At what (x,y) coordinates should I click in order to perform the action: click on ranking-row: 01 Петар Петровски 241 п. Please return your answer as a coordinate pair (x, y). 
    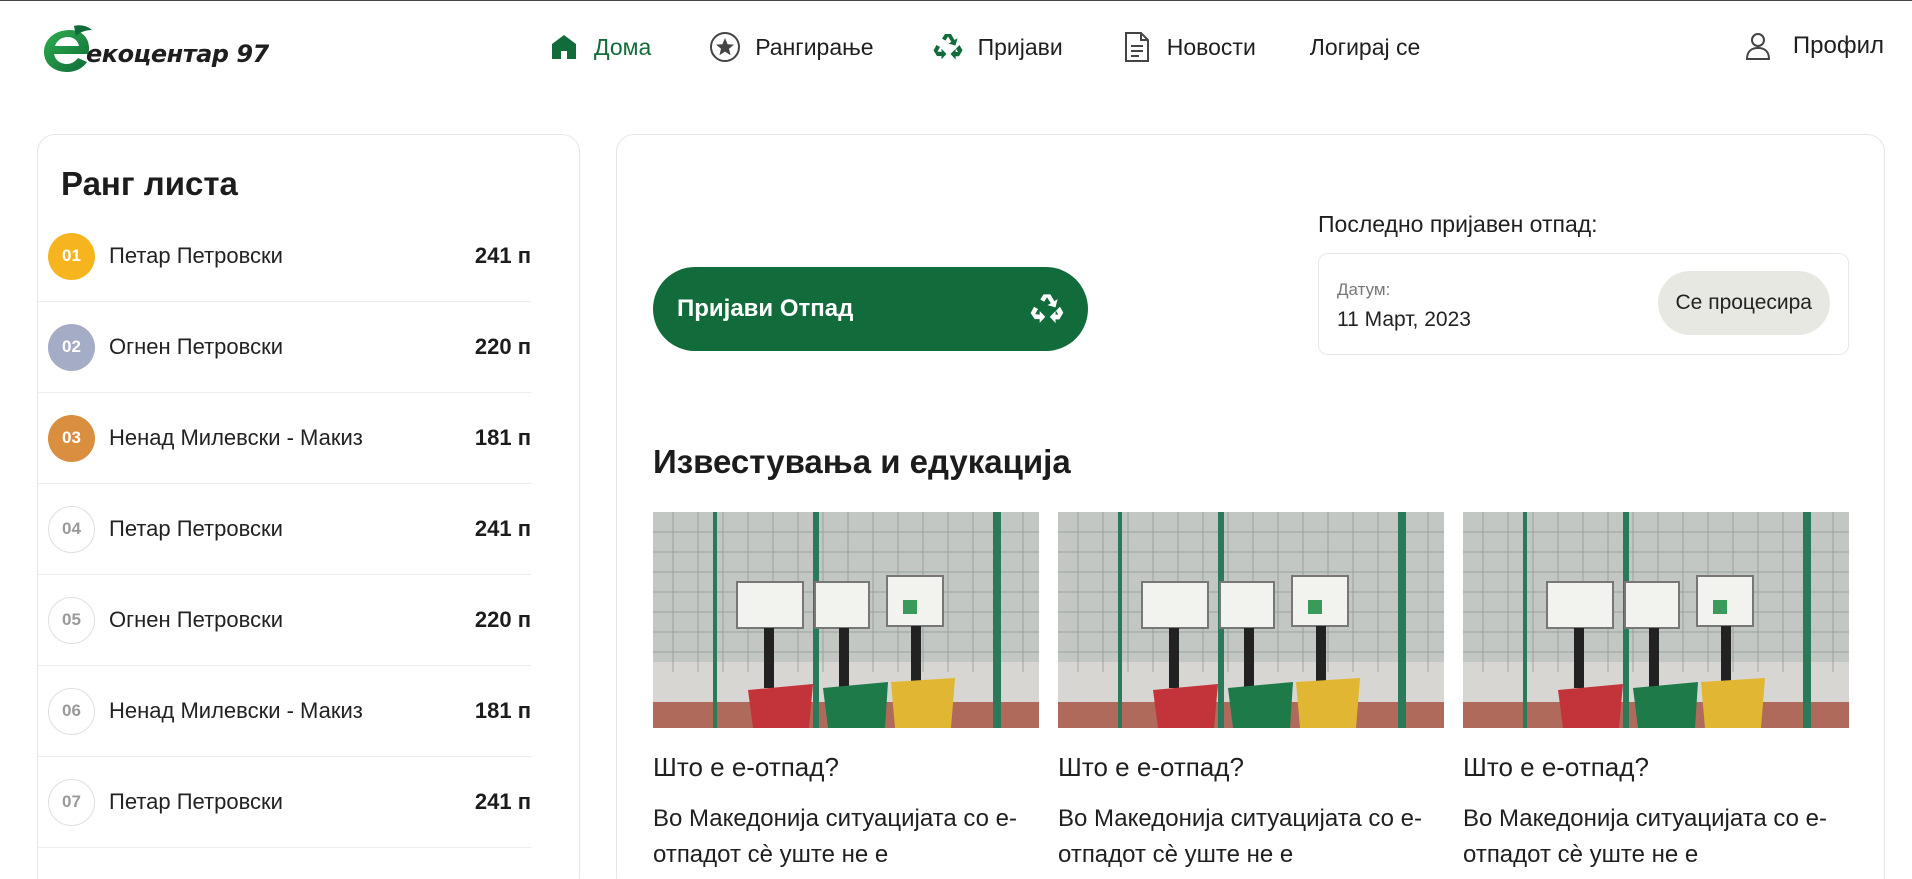
    Looking at the image, I should click on (284, 256).